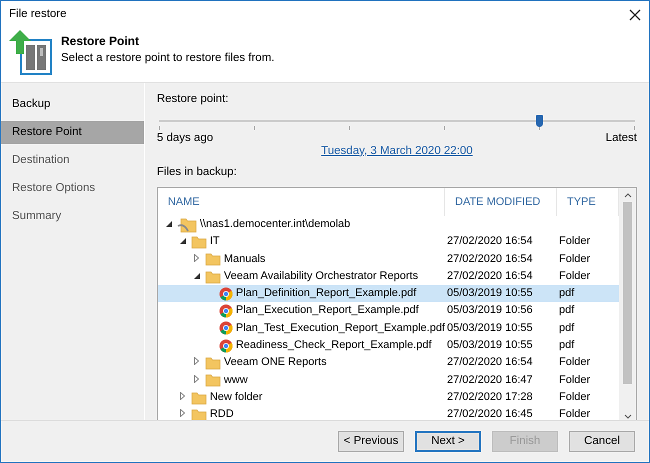 The width and height of the screenshot is (650, 463). Describe the element at coordinates (448, 441) in the screenshot. I see `wizard-button: Next >` at that location.